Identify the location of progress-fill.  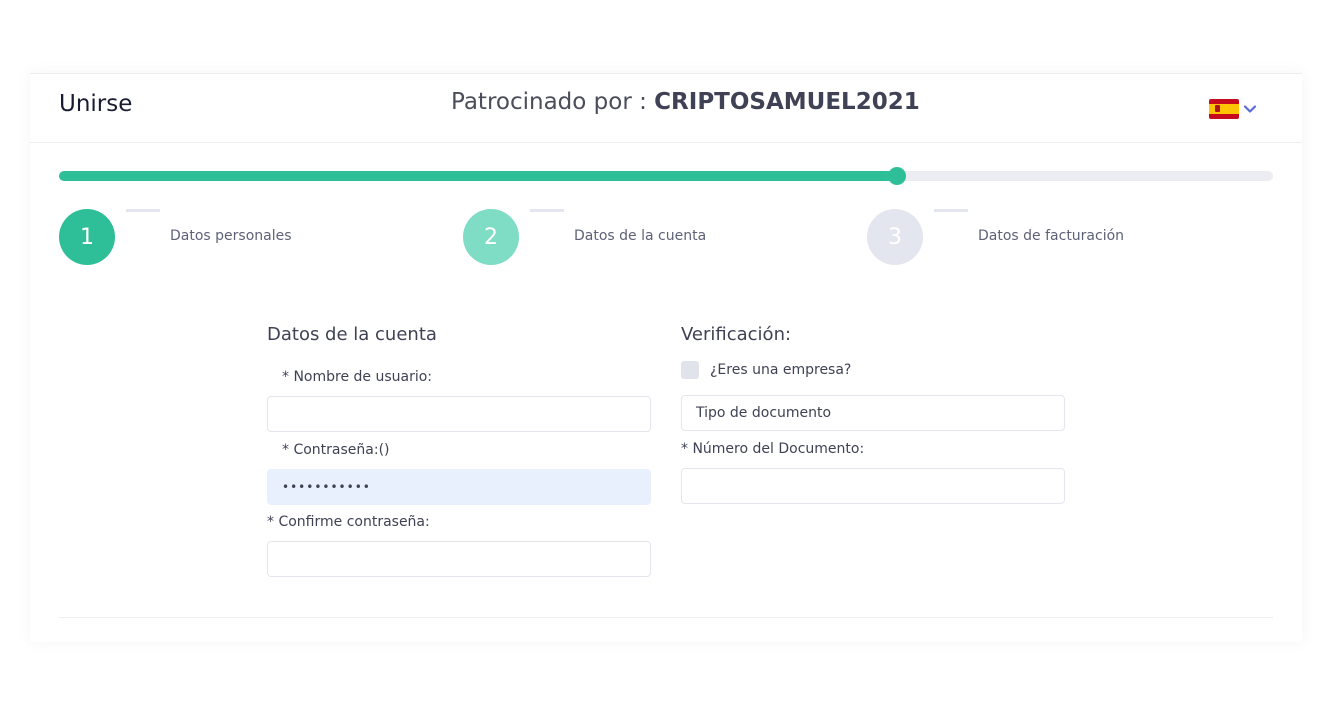
(478, 176).